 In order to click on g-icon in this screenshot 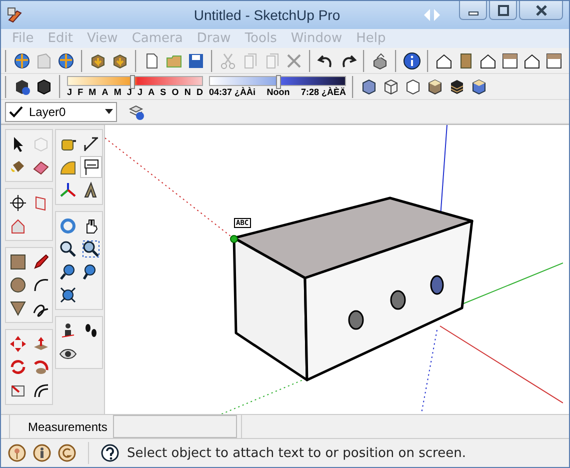, I will do `click(67, 453)`.